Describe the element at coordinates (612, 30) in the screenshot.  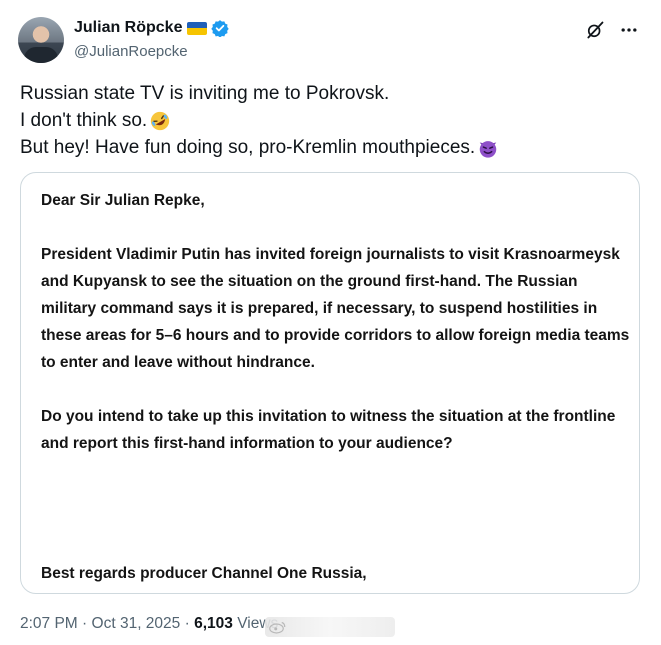
I see `tweet-actions` at that location.